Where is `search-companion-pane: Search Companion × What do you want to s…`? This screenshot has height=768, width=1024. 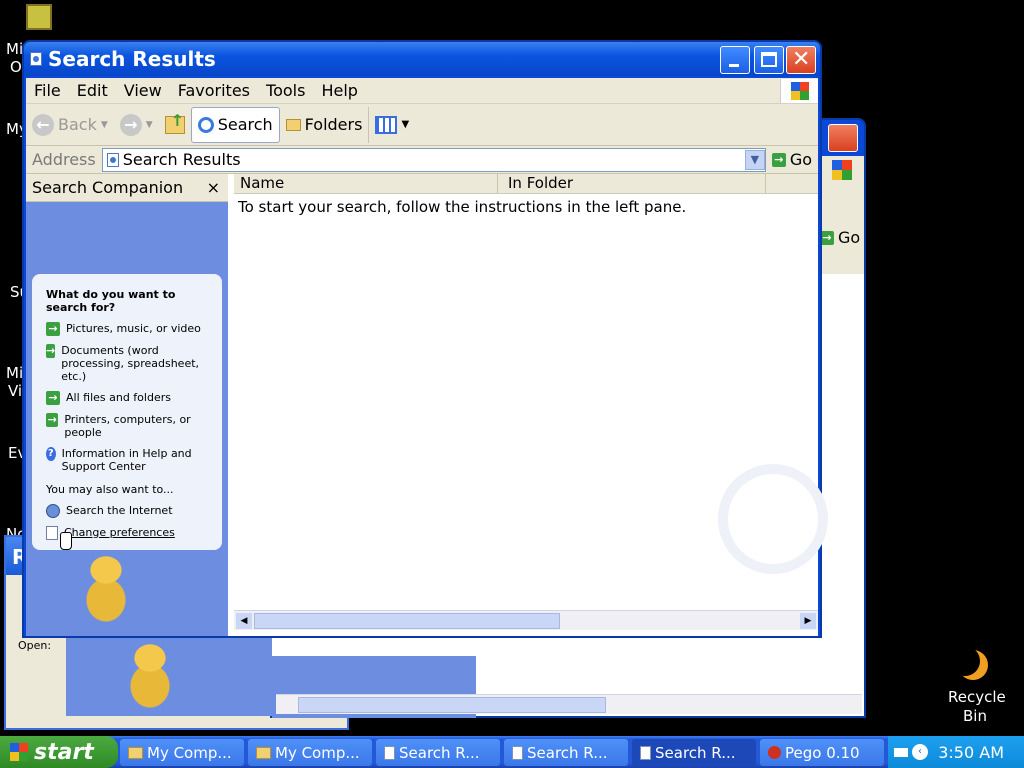 search-companion-pane: Search Companion × What do you want to s… is located at coordinates (127, 405).